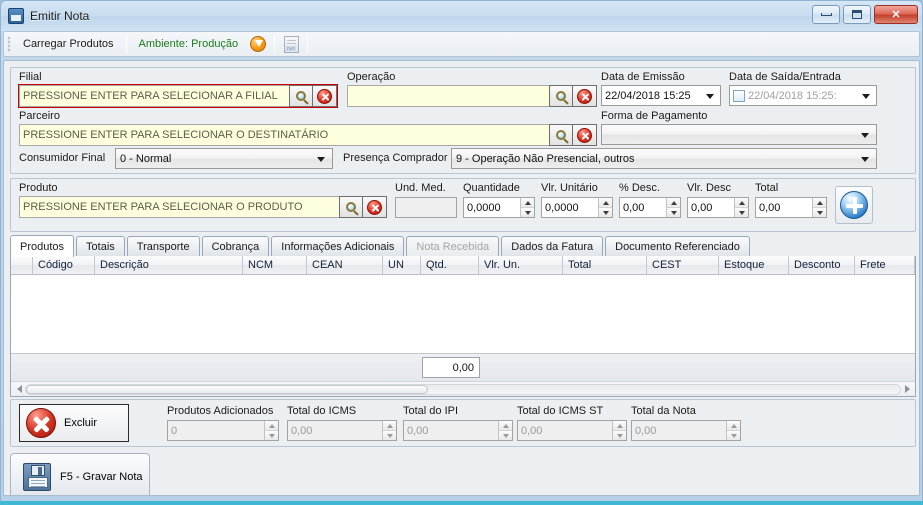 The height and width of the screenshot is (505, 923). What do you see at coordinates (291, 44) in the screenshot?
I see `export-txt-button` at bounding box center [291, 44].